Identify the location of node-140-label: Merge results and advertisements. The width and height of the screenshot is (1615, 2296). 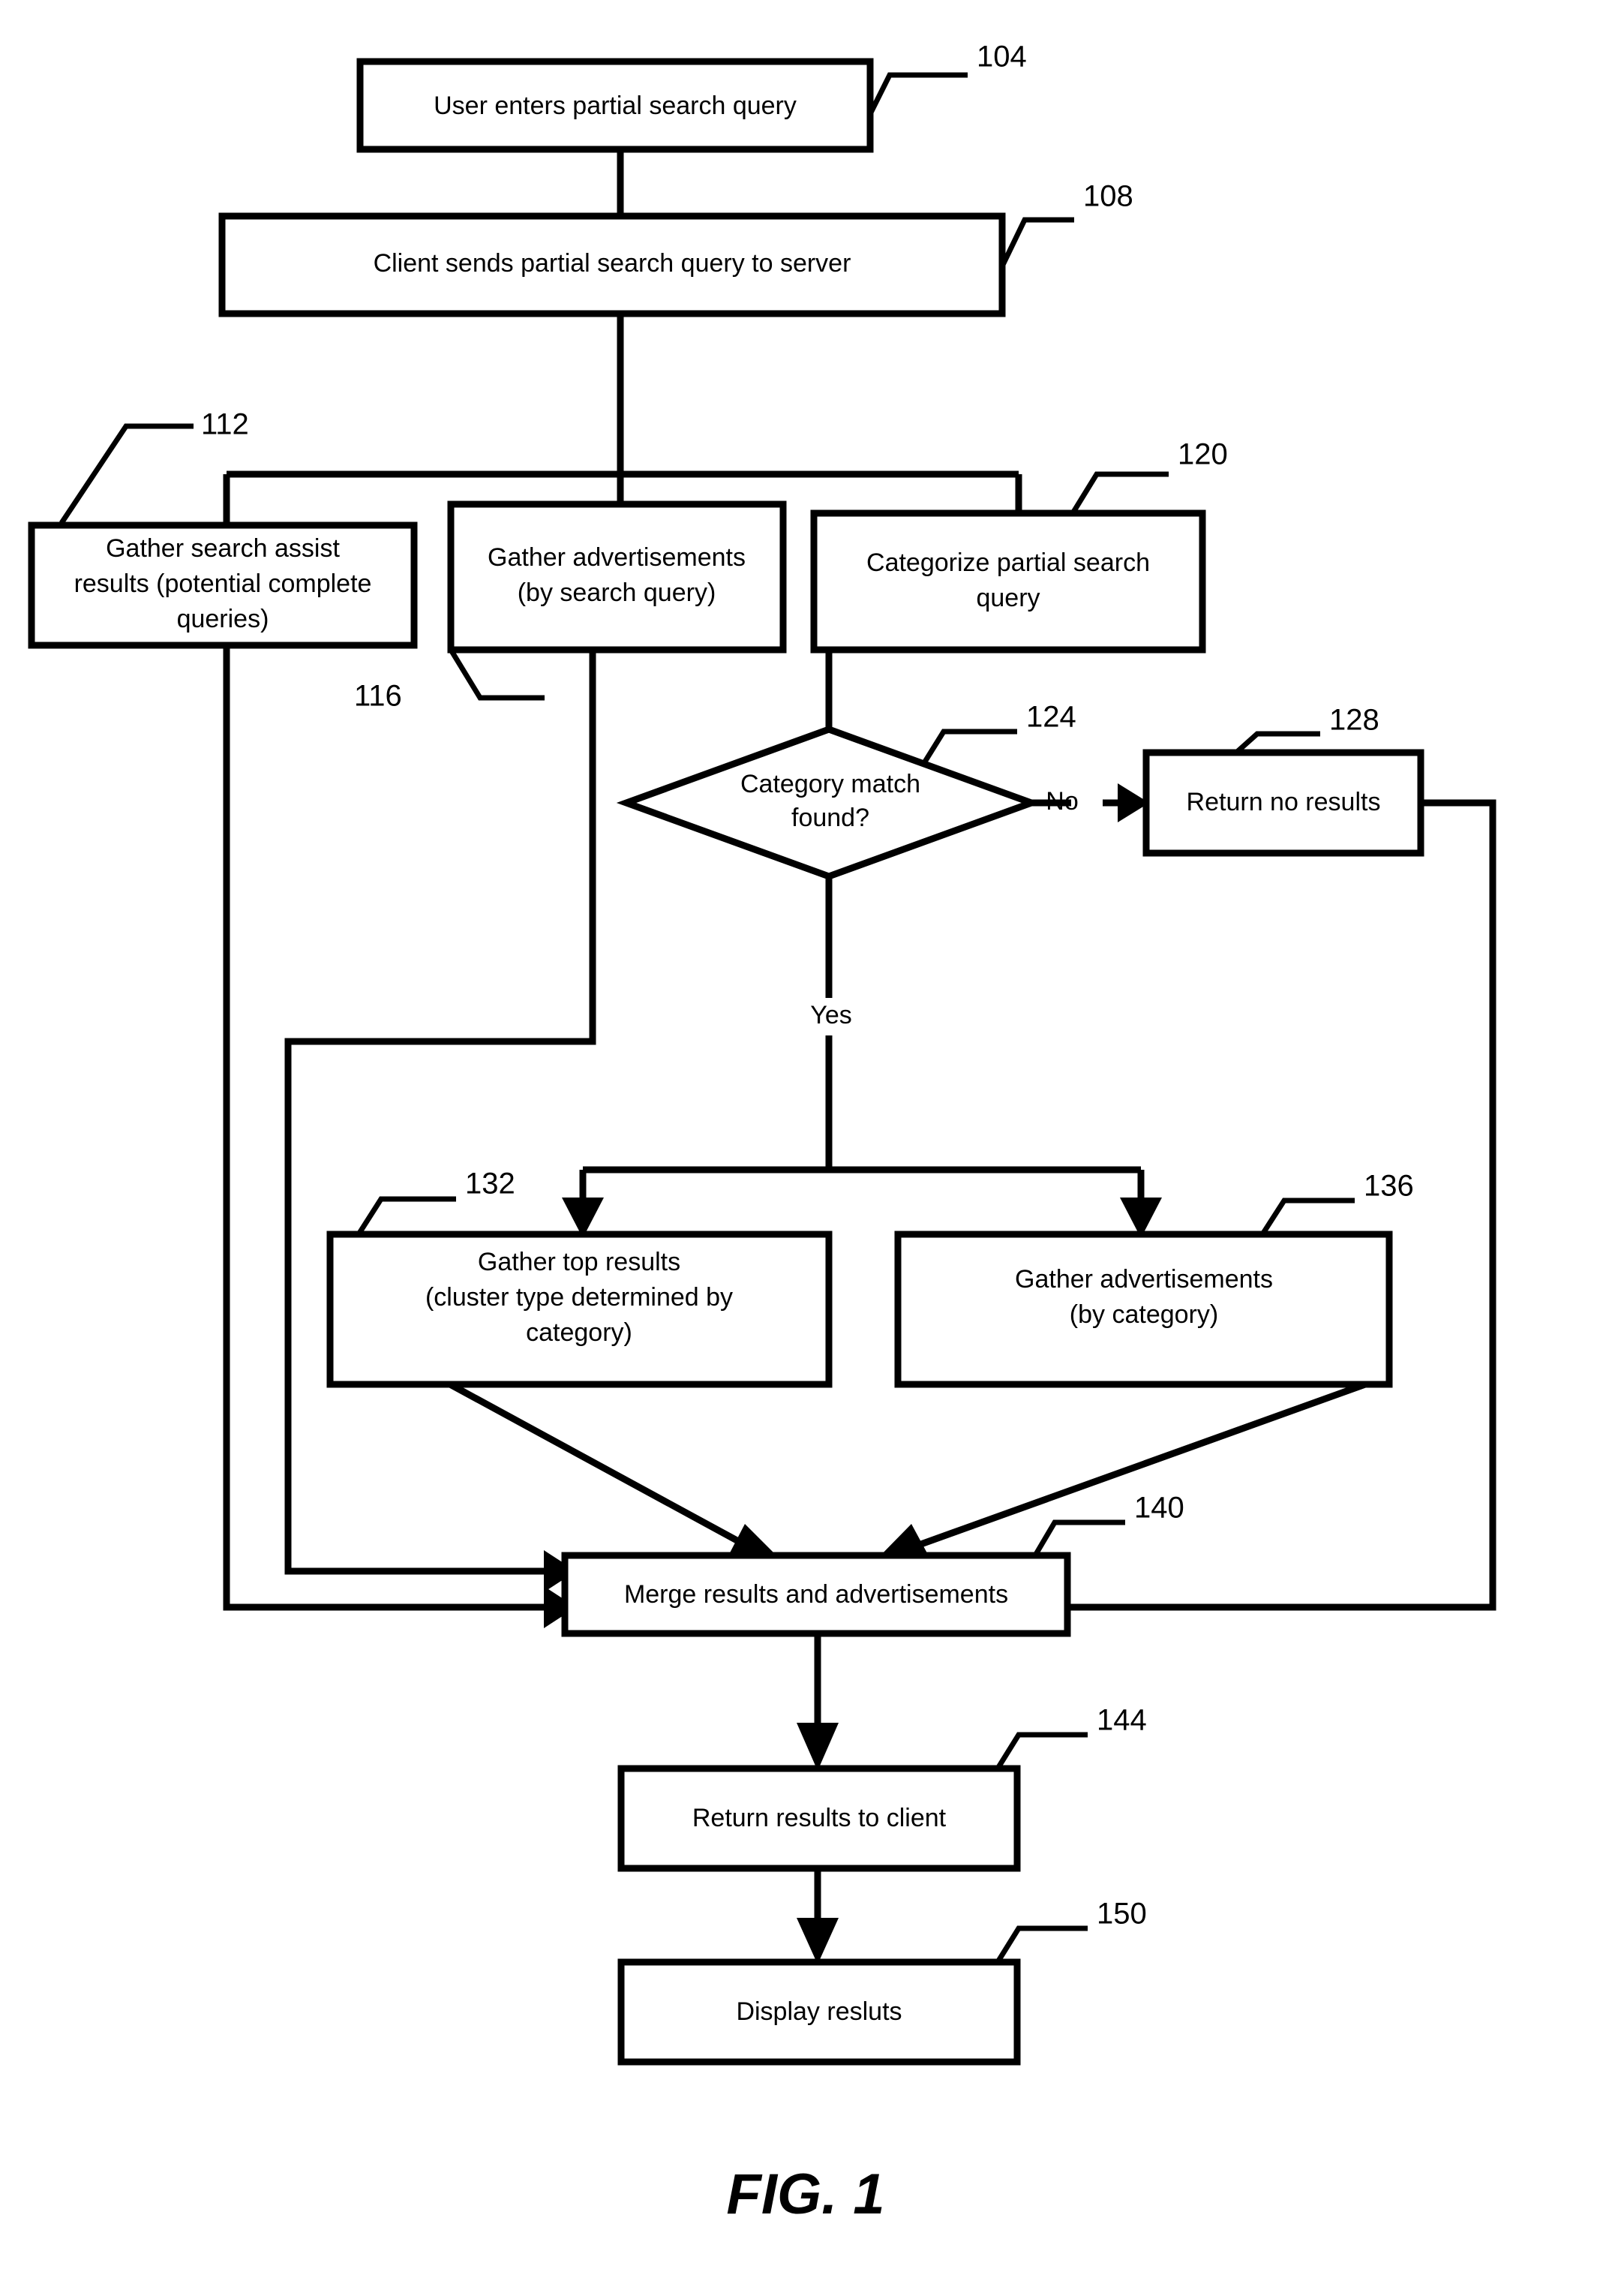
(816, 1594).